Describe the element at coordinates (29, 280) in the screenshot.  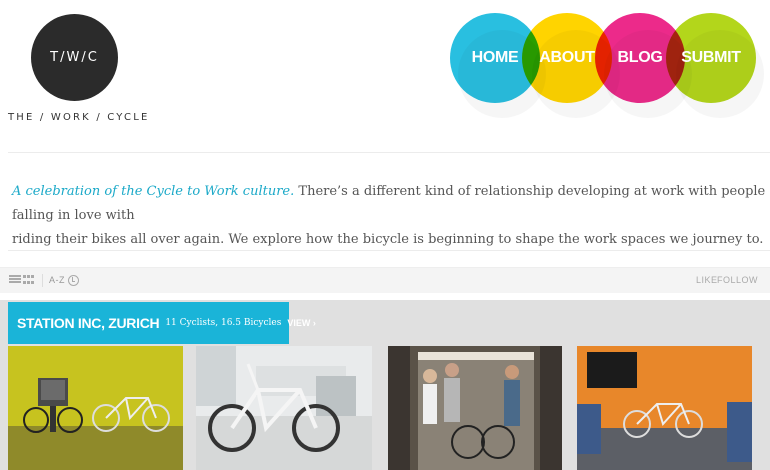
I see `grid-view-icon` at that location.